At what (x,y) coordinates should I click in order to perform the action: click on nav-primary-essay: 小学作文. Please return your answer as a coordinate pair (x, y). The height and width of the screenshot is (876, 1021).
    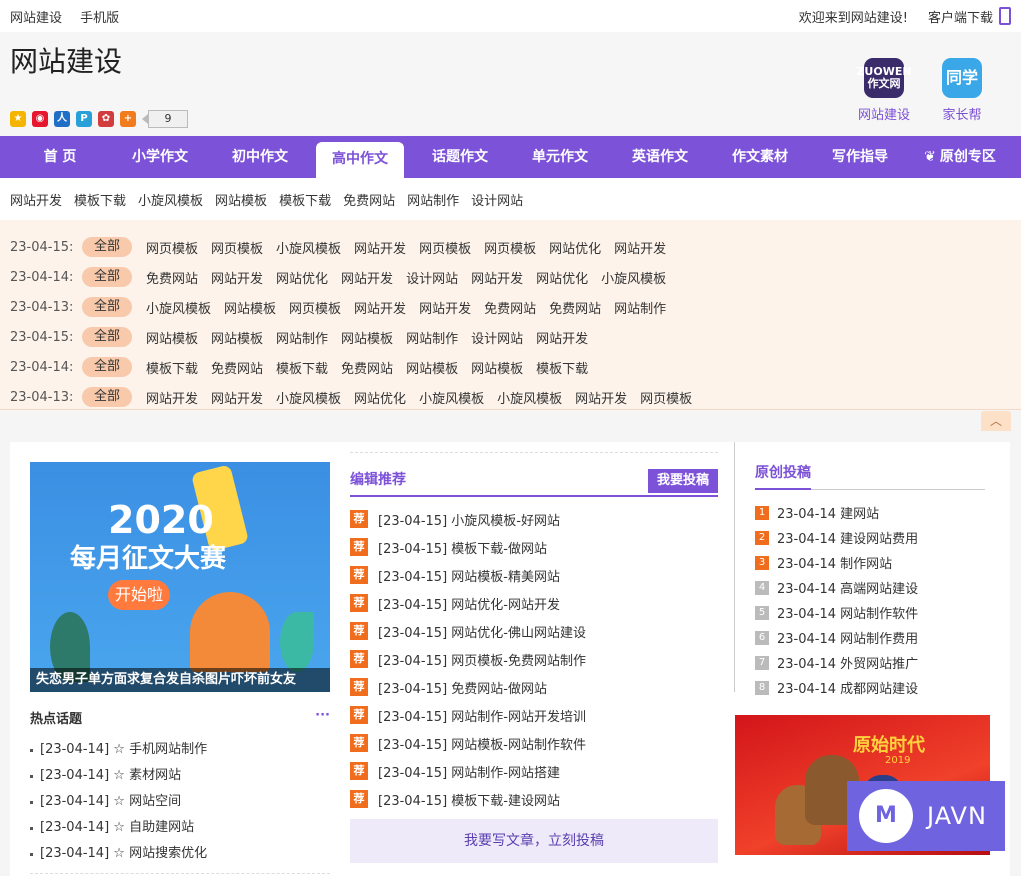
    Looking at the image, I should click on (160, 157).